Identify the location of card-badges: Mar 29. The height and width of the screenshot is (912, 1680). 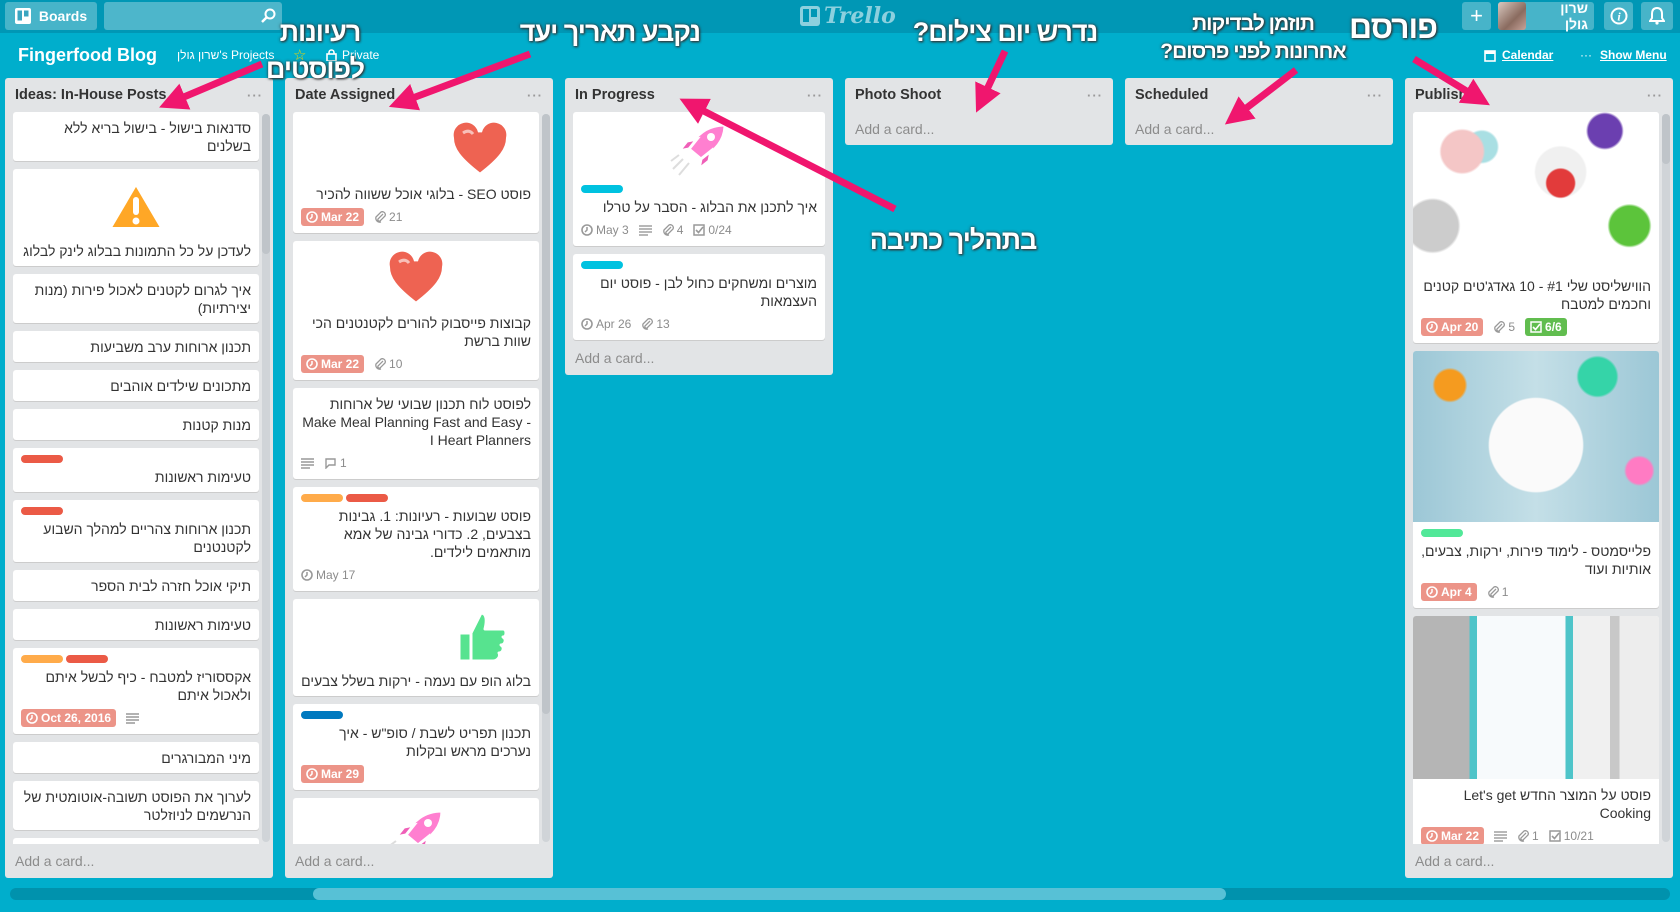
(416, 774).